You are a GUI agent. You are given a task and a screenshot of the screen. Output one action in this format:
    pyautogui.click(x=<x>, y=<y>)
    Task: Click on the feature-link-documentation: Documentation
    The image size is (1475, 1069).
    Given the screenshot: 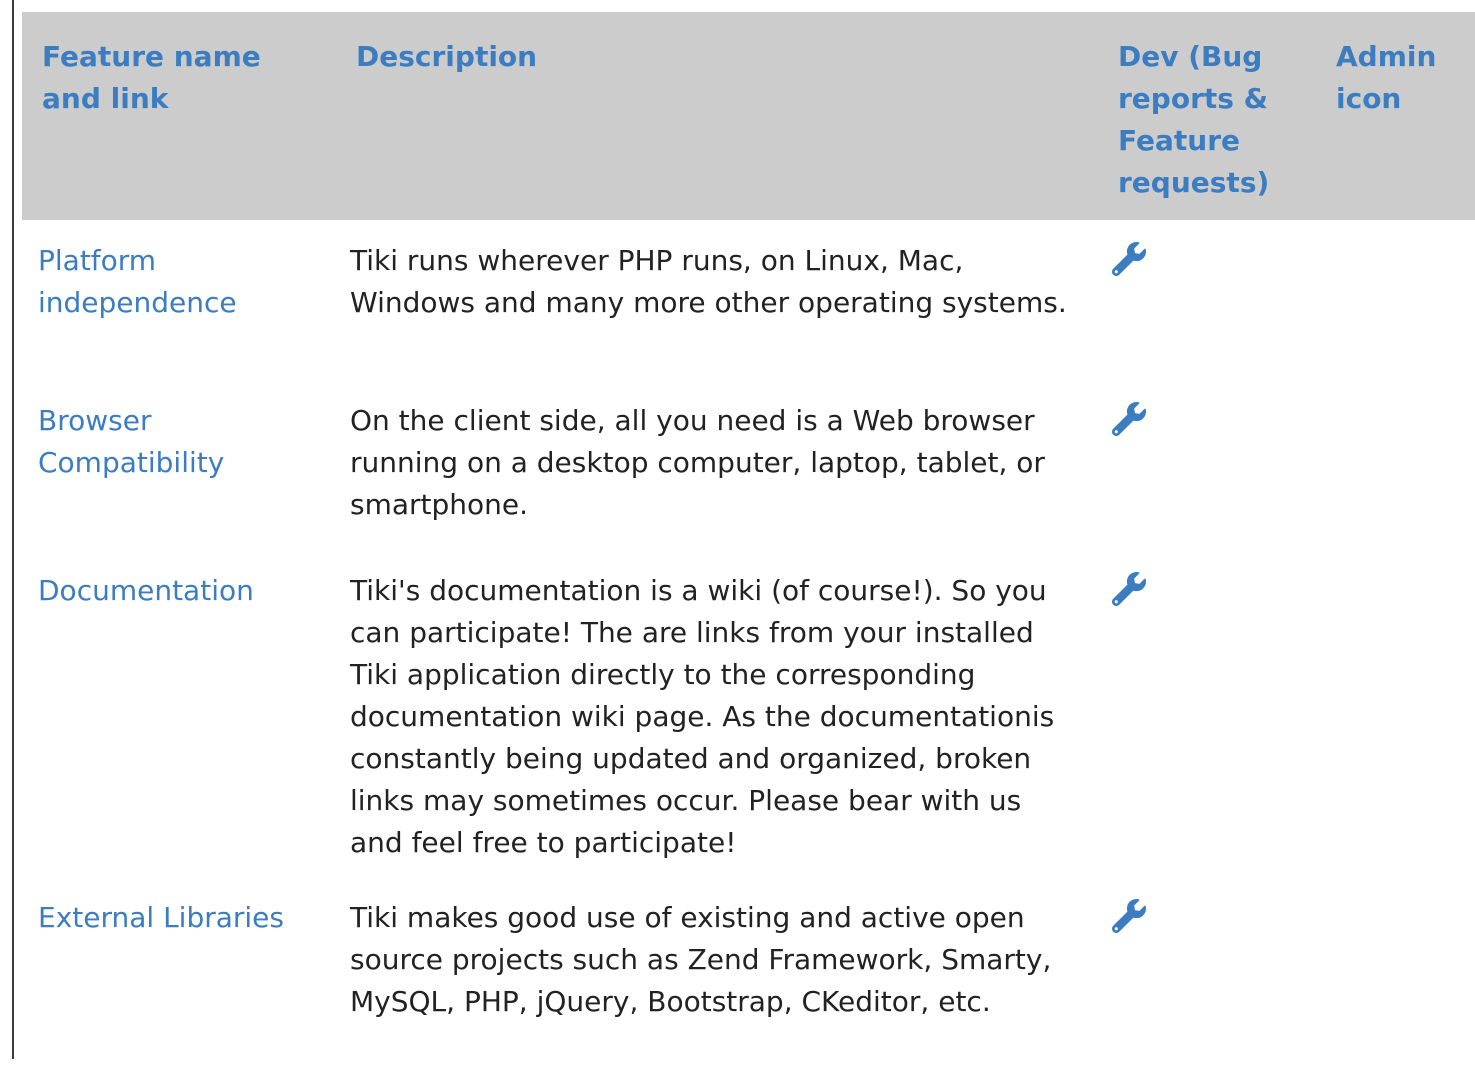 What is the action you would take?
    pyautogui.click(x=146, y=590)
    